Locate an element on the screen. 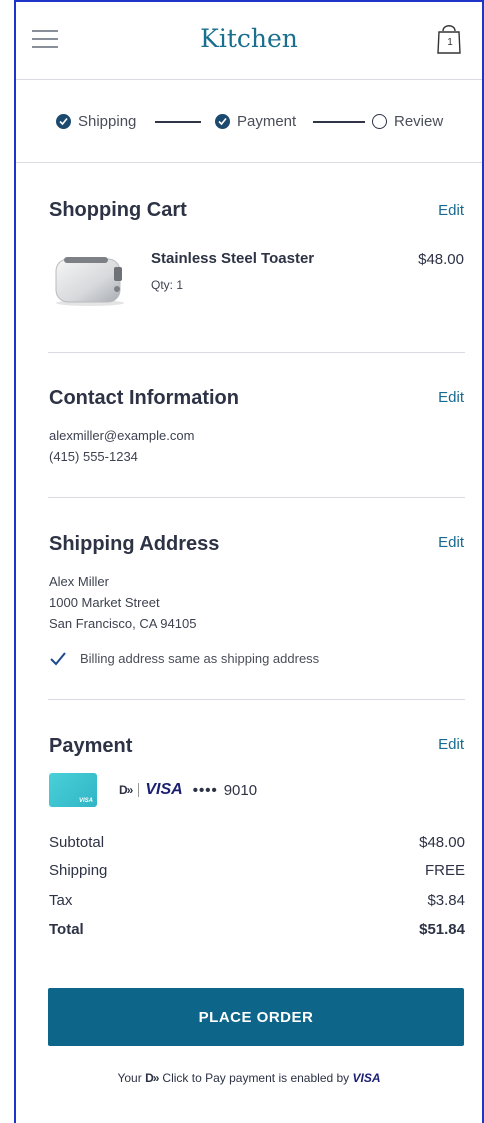  product-price: $48.00 is located at coordinates (441, 259).